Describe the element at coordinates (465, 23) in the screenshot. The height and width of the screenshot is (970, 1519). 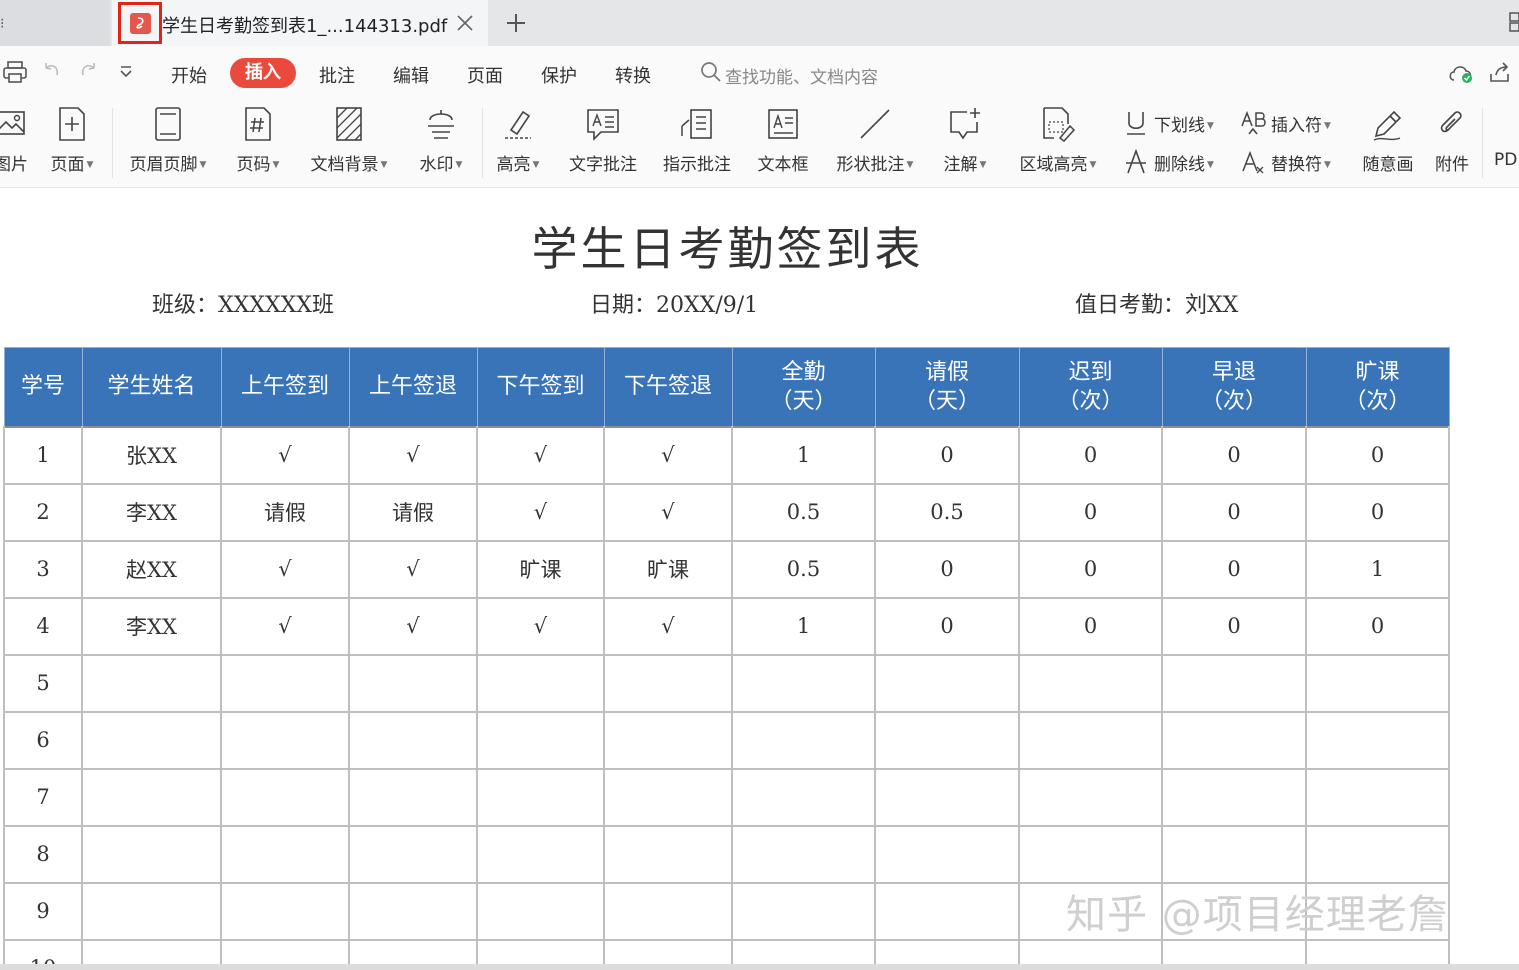
I see `close-icon` at that location.